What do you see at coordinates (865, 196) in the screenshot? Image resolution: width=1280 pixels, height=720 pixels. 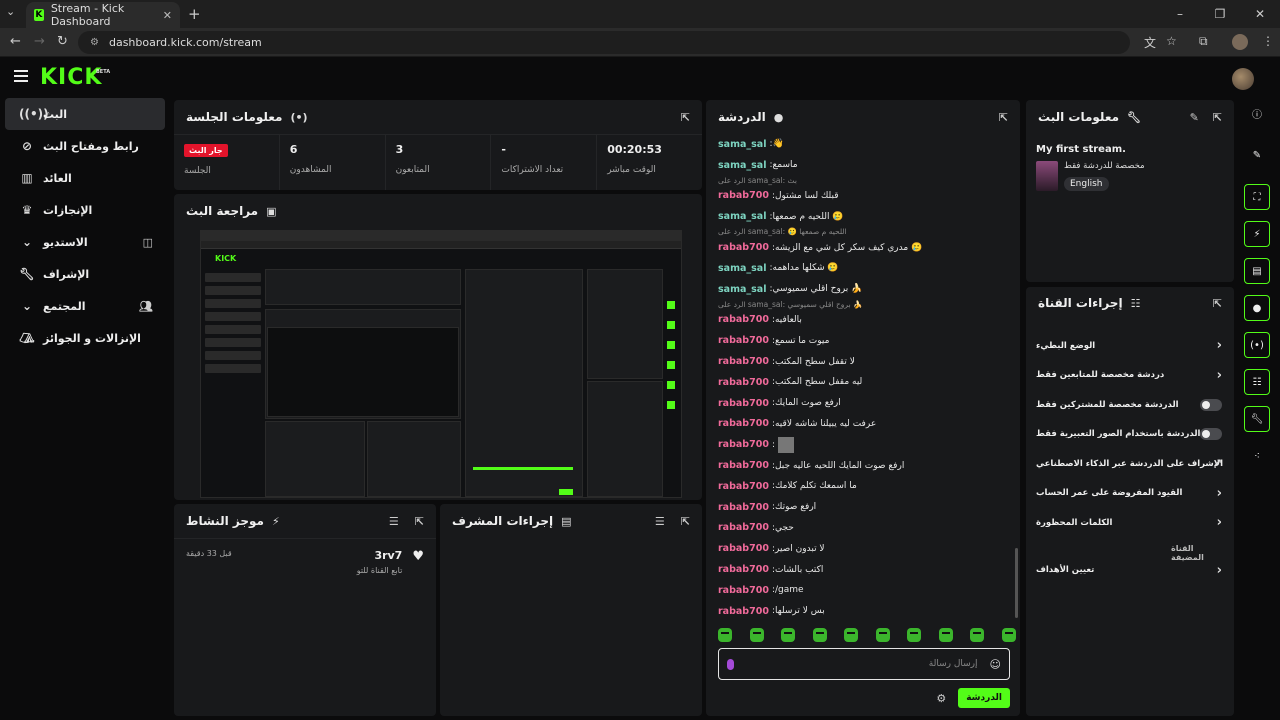 I see `chat-message: rabab700: قبلك لسا مشتول` at bounding box center [865, 196].